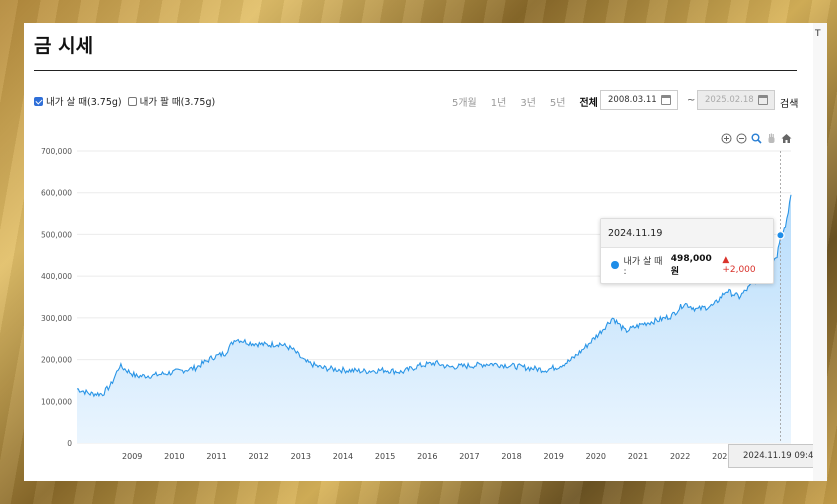 The height and width of the screenshot is (504, 837). Describe the element at coordinates (770, 456) in the screenshot. I see `crosshair-time-label: 2024.11.19 09:42:54` at that location.